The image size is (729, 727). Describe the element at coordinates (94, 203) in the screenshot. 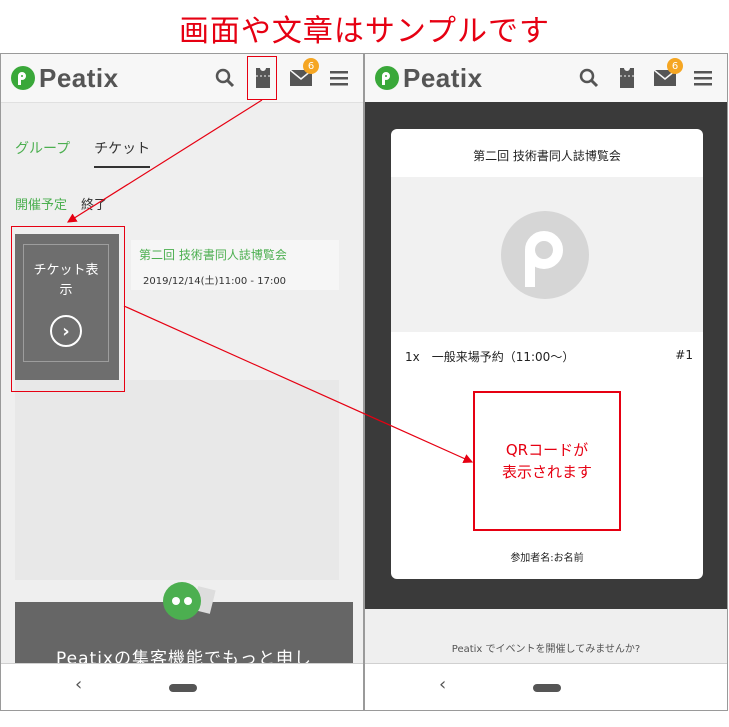

I see `tab-ended: 終了` at that location.